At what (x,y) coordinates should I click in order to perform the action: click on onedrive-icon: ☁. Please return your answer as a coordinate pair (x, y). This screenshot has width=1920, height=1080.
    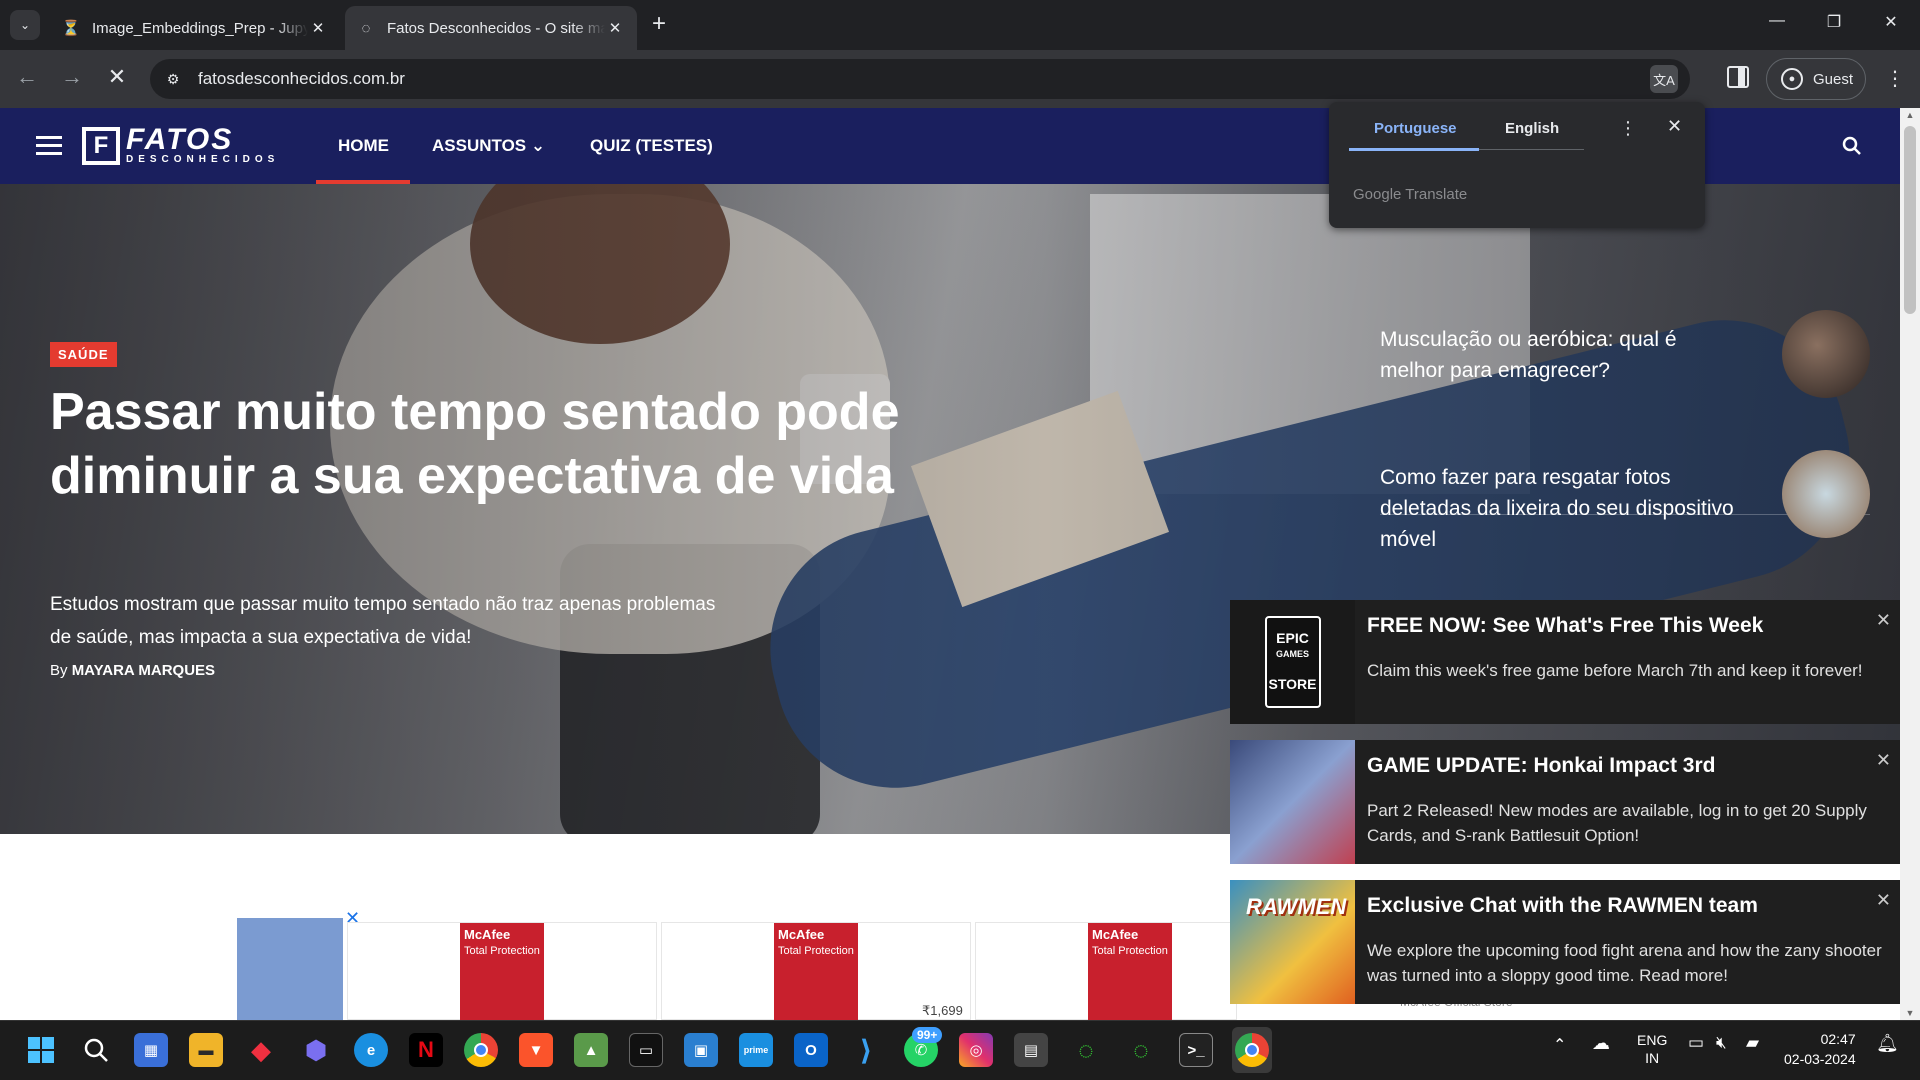
    Looking at the image, I should click on (1601, 1043).